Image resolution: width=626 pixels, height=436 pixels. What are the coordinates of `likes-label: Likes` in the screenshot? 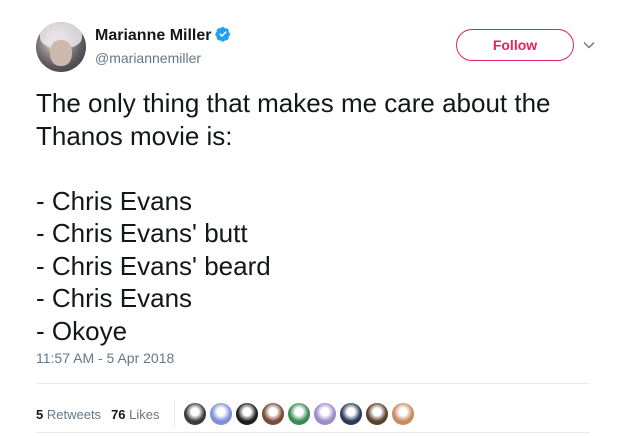 It's located at (144, 414).